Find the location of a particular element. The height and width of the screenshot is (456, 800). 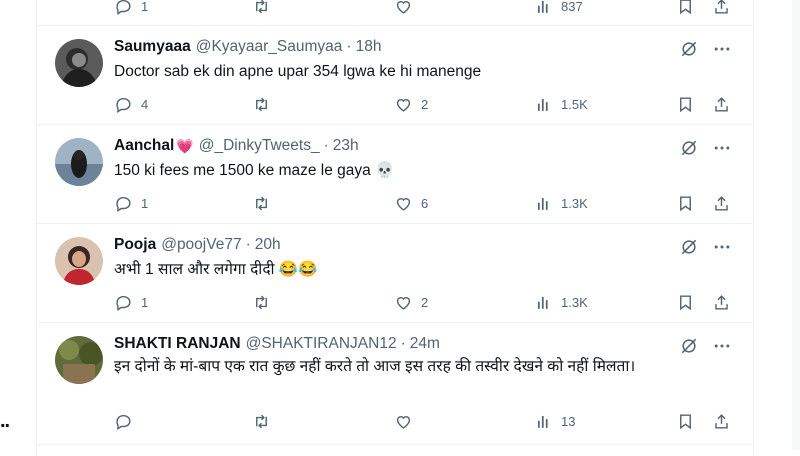

tweet-actions: 13 is located at coordinates (424, 421).